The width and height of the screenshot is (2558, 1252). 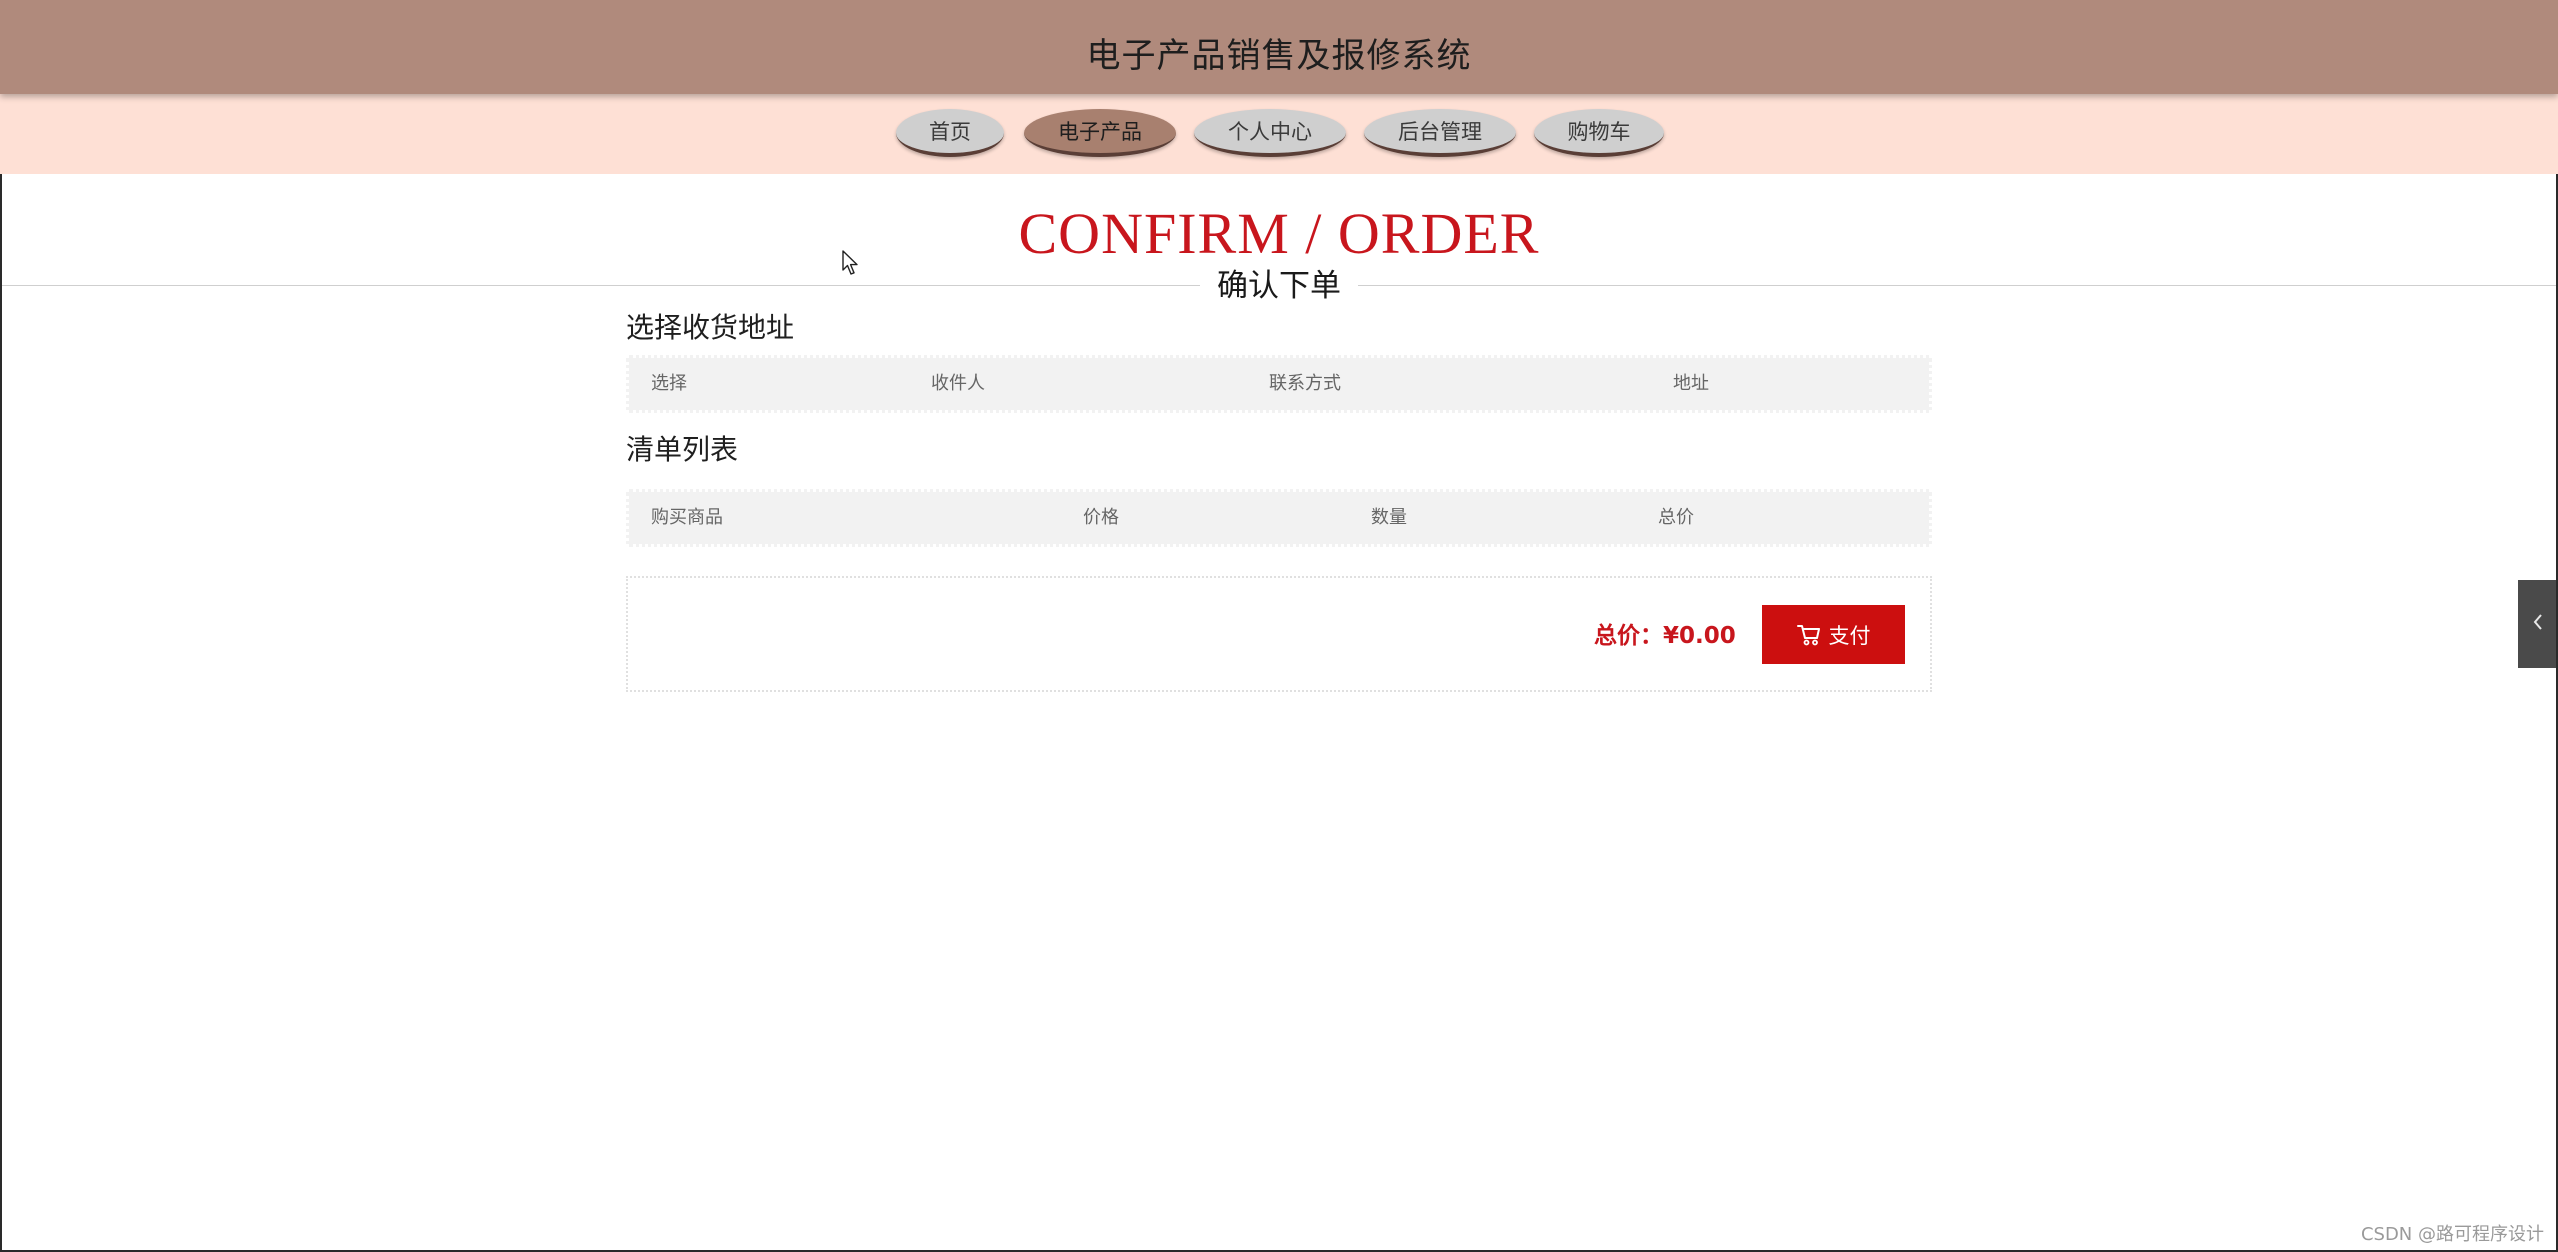 I want to click on order-col-price: 价格, so click(x=1101, y=517).